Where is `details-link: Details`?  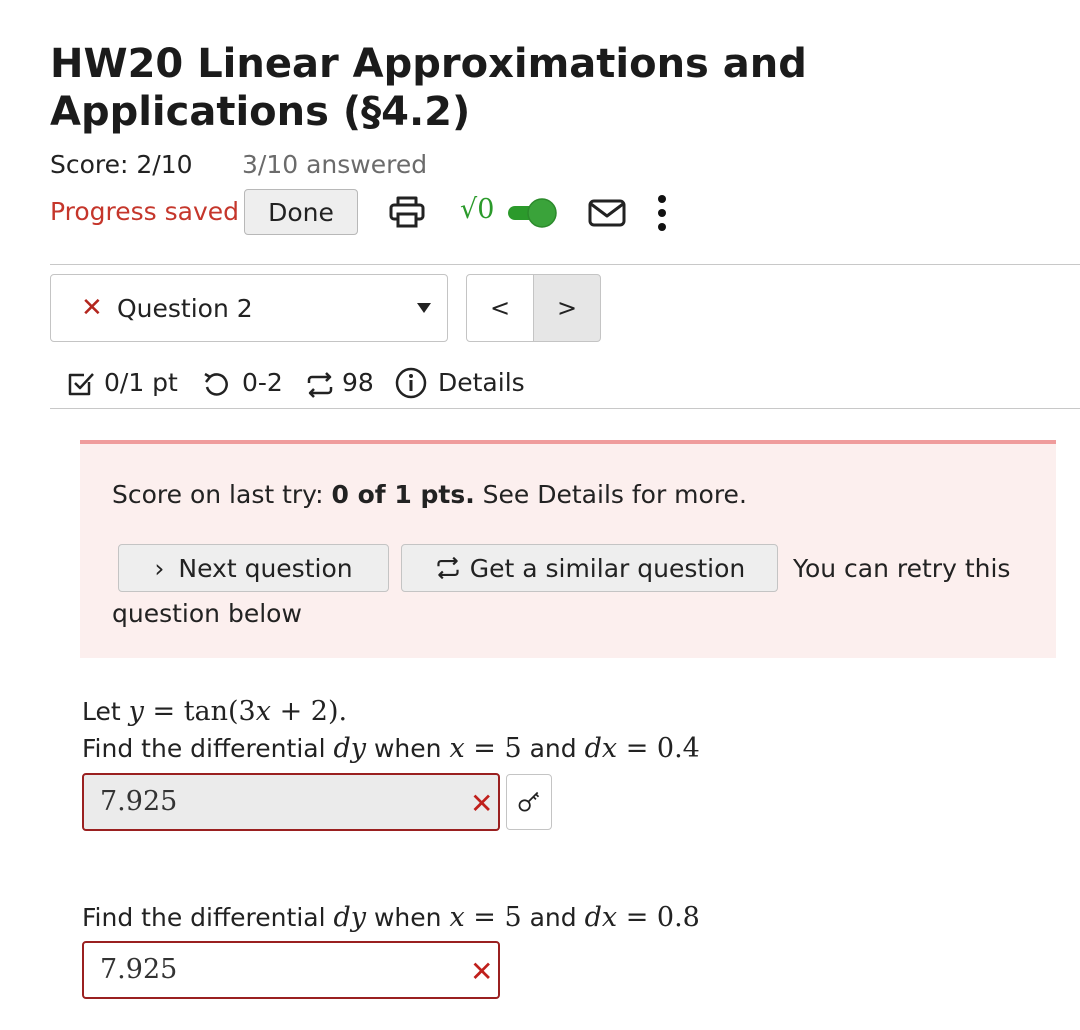 details-link: Details is located at coordinates (481, 382).